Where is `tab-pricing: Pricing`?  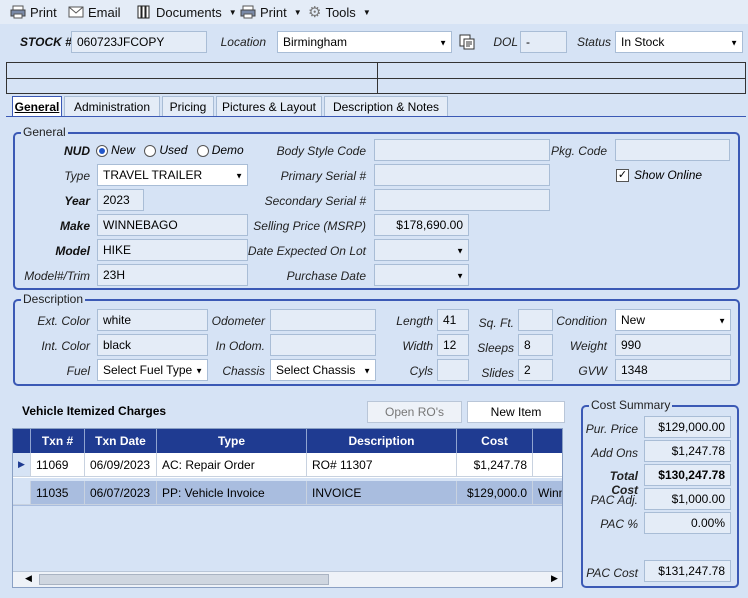
tab-pricing: Pricing is located at coordinates (188, 106).